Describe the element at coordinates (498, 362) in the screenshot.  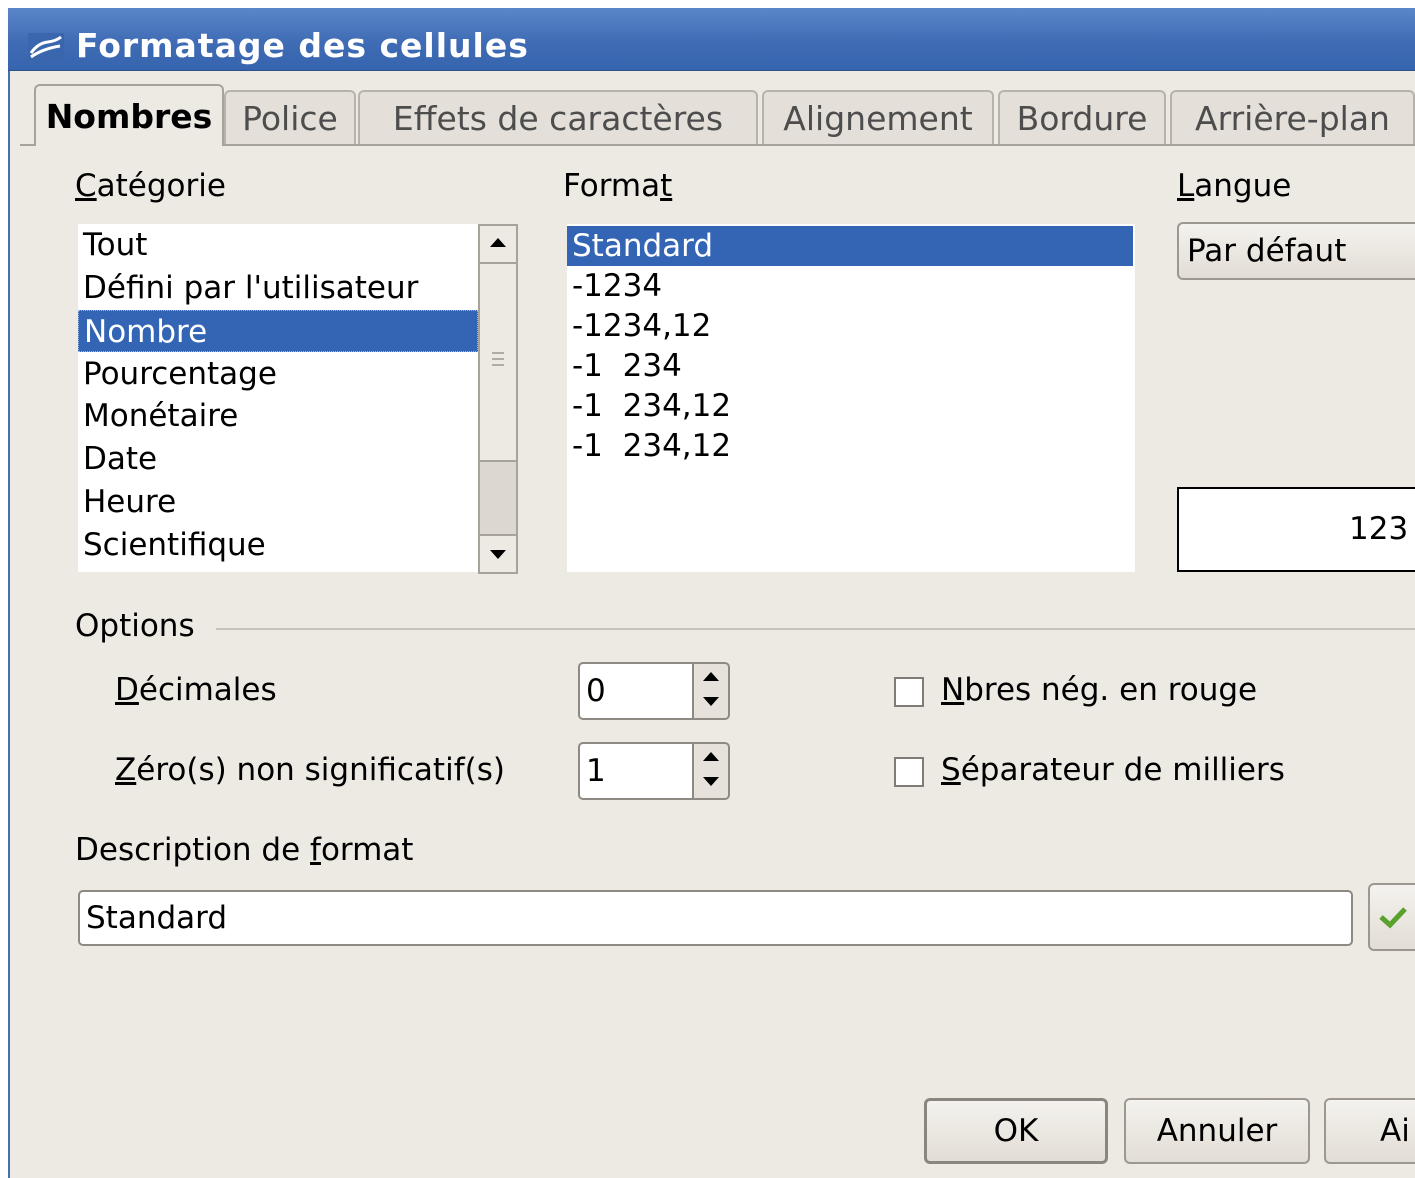
I see `scroll-thumb` at that location.